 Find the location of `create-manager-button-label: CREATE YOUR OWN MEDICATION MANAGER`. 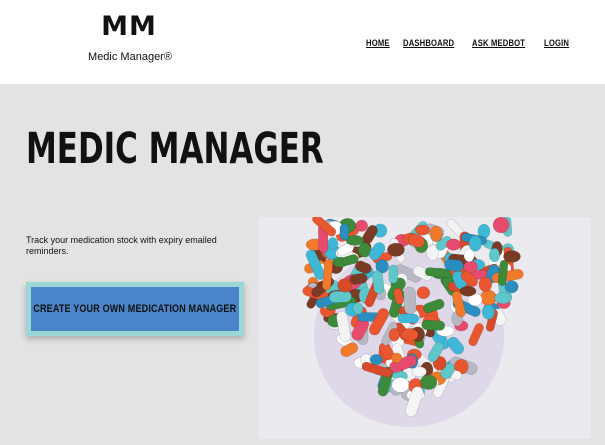

create-manager-button-label: CREATE YOUR OWN MEDICATION MANAGER is located at coordinates (135, 309).